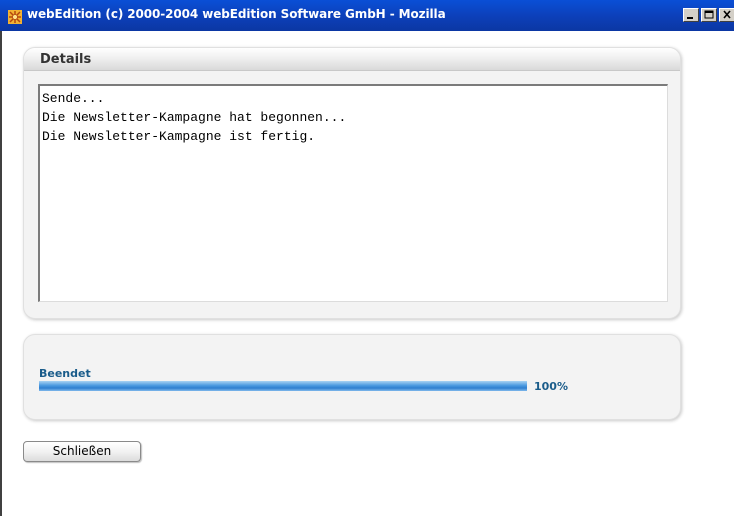 This screenshot has height=516, width=734. What do you see at coordinates (65, 373) in the screenshot?
I see `progress-label: Beendet` at bounding box center [65, 373].